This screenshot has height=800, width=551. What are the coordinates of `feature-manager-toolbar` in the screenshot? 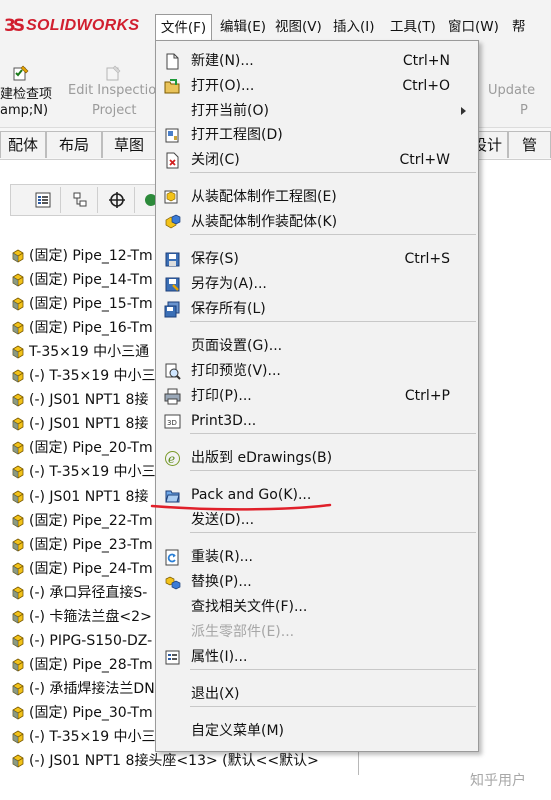 It's located at (85, 200).